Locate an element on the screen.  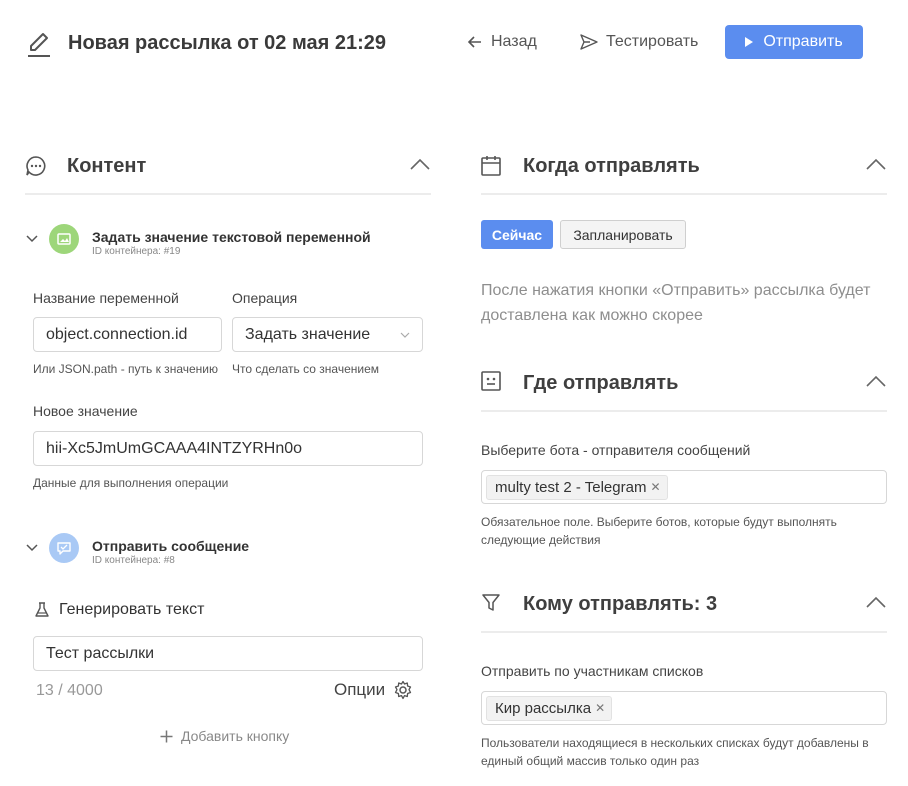
send-button: Отправить is located at coordinates (794, 42).